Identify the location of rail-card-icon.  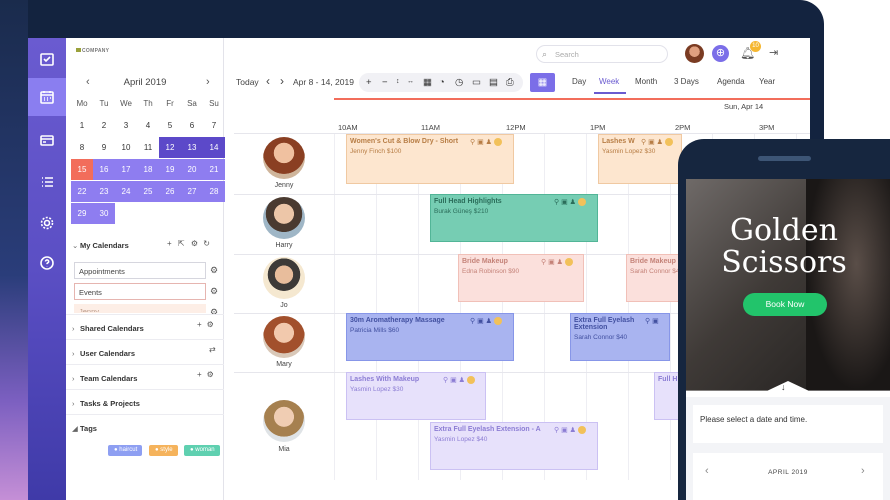
(47, 140).